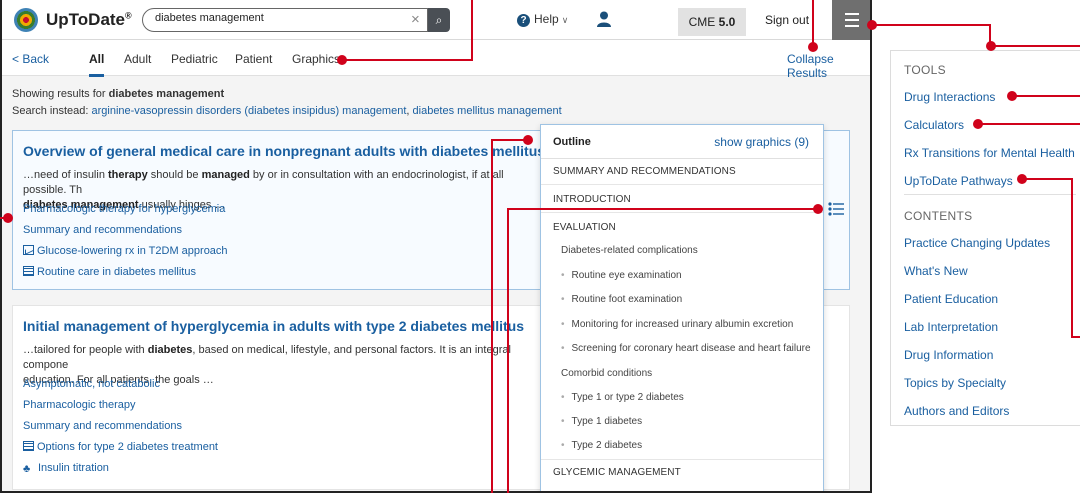  Describe the element at coordinates (955, 383) in the screenshot. I see `contents-link: Topics by Specialty` at that location.